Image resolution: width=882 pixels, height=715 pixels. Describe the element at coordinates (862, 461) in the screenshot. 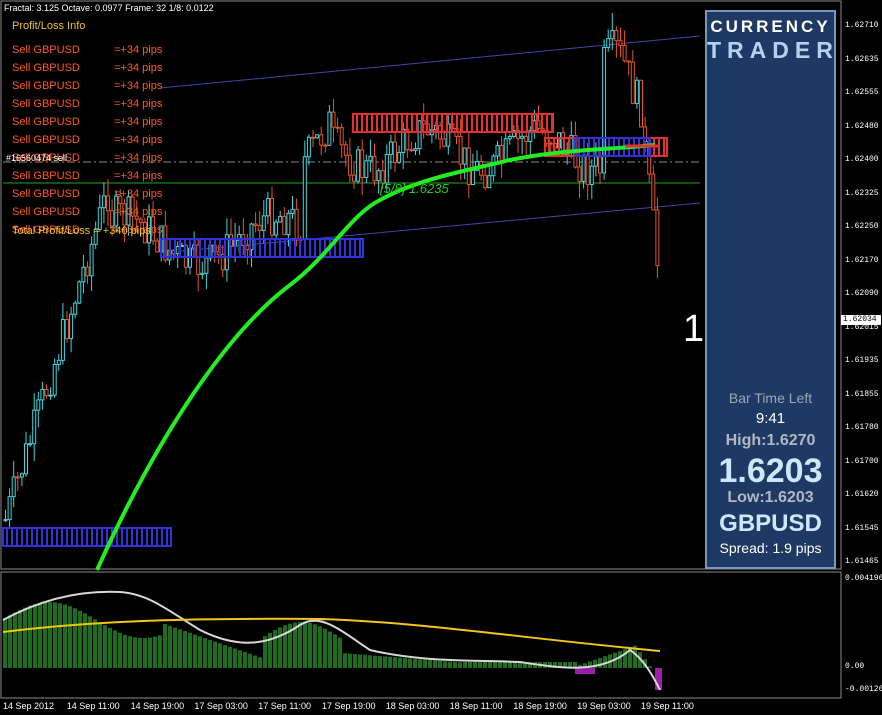

I see `price-tick: 1.61700` at that location.